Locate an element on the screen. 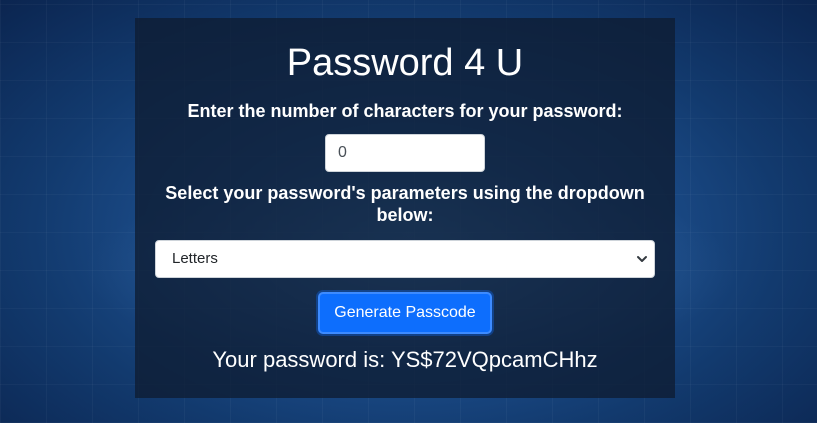 This screenshot has width=817, height=423. parameters-select: Letters is located at coordinates (405, 259).